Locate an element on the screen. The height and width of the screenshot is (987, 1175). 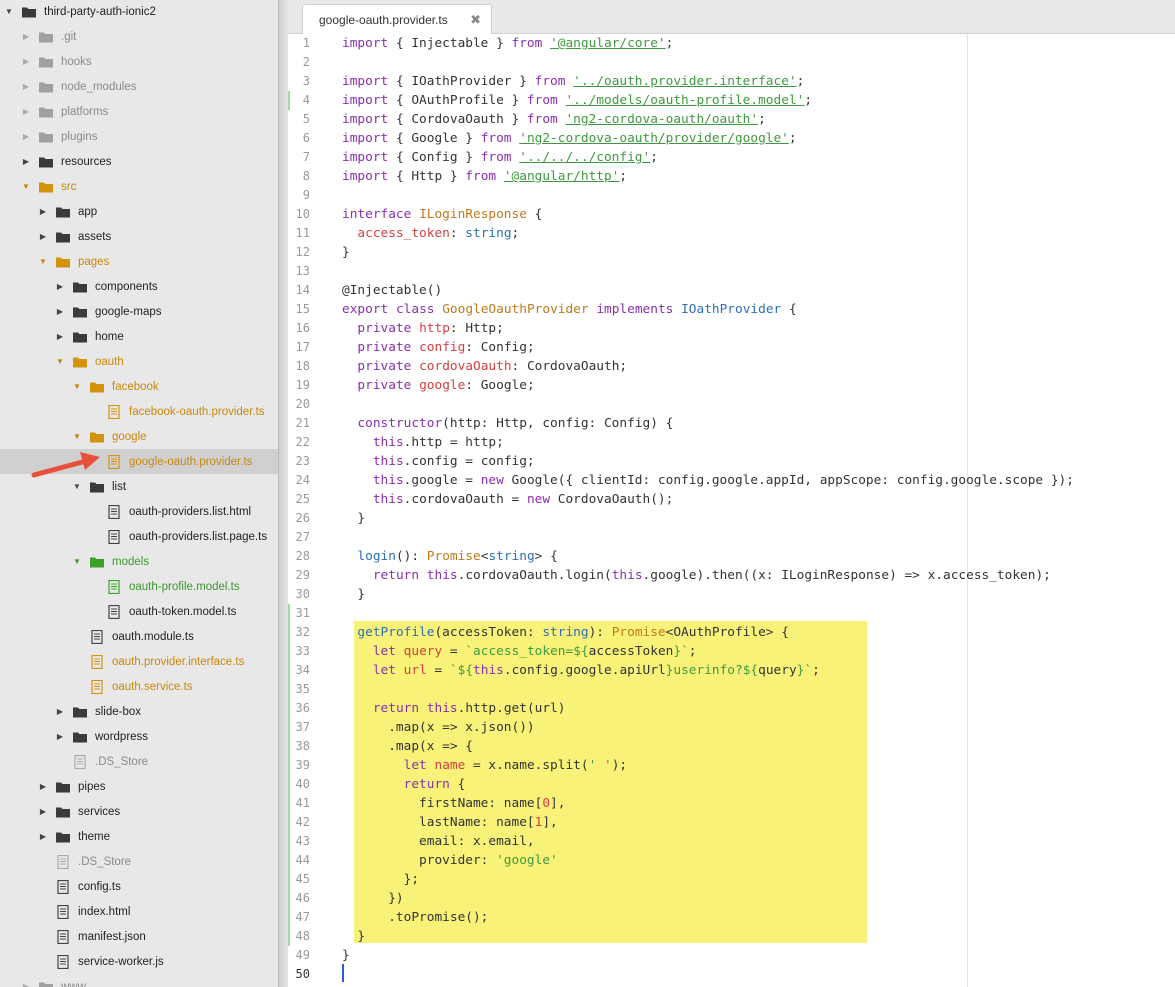
tree-folder: ▼ oauth is located at coordinates (139, 361).